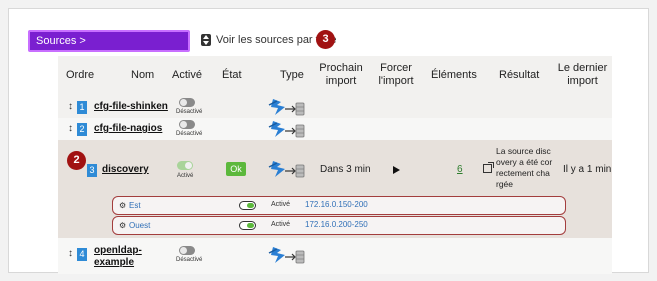 The height and width of the screenshot is (281, 657). What do you see at coordinates (143, 75) in the screenshot?
I see `col-nom: Nom` at bounding box center [143, 75].